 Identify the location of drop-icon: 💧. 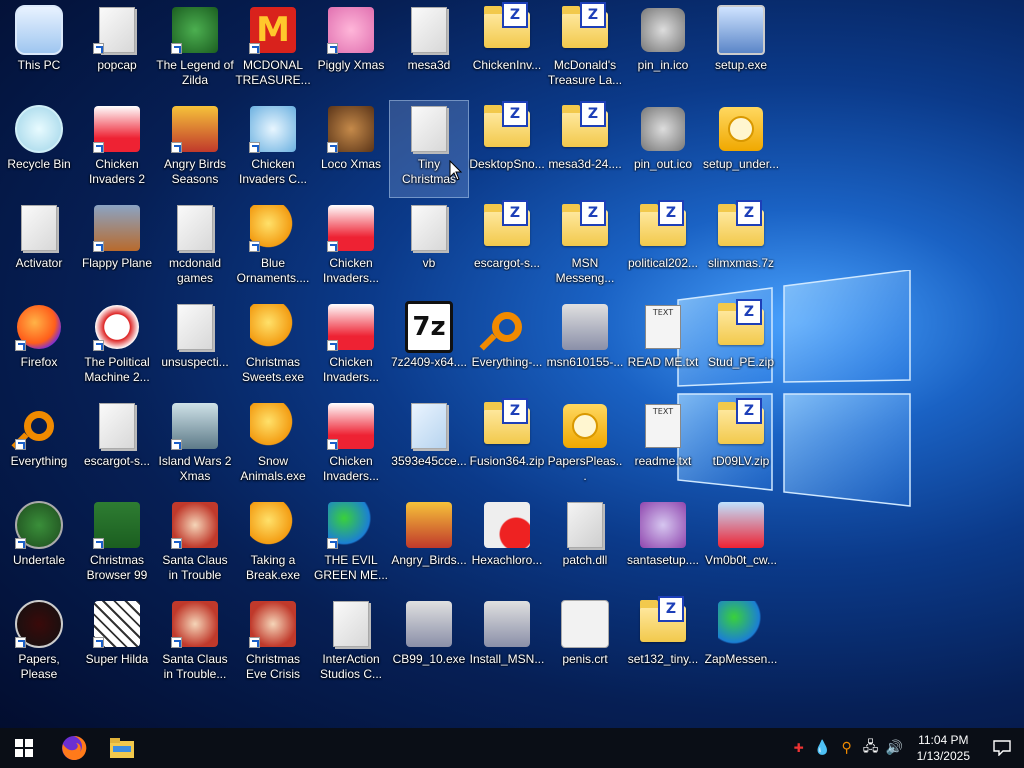
(823, 748).